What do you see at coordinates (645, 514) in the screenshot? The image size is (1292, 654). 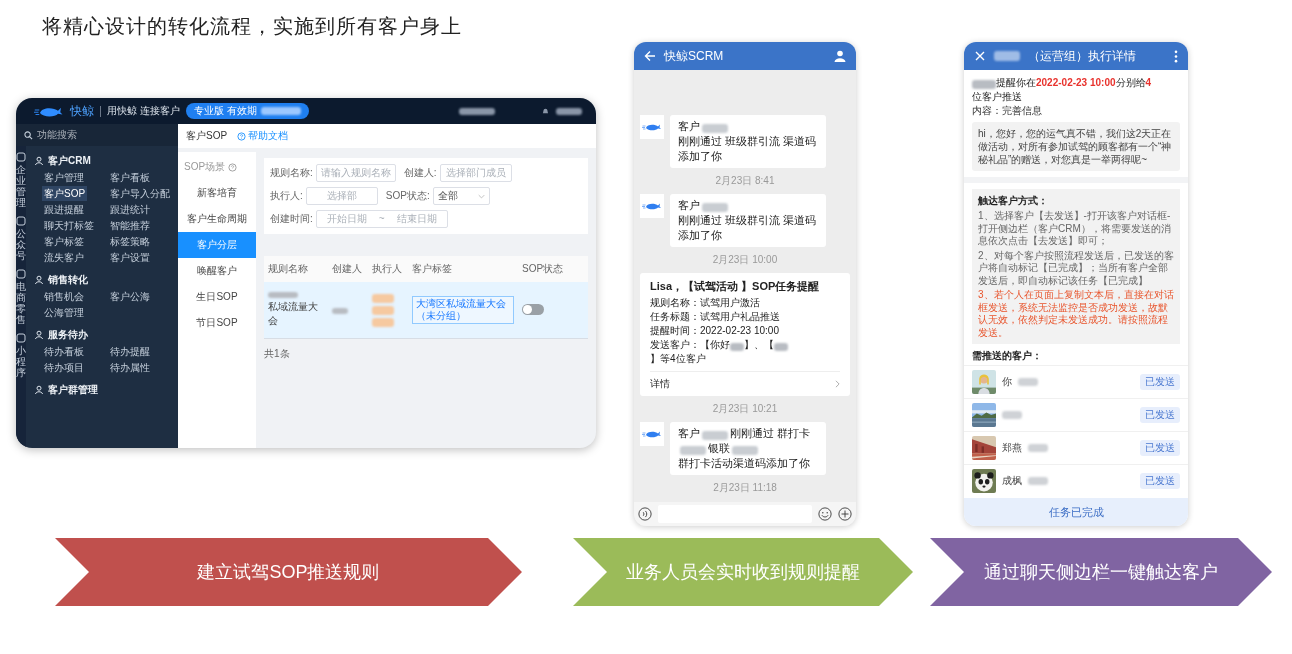 I see `voice-icon` at bounding box center [645, 514].